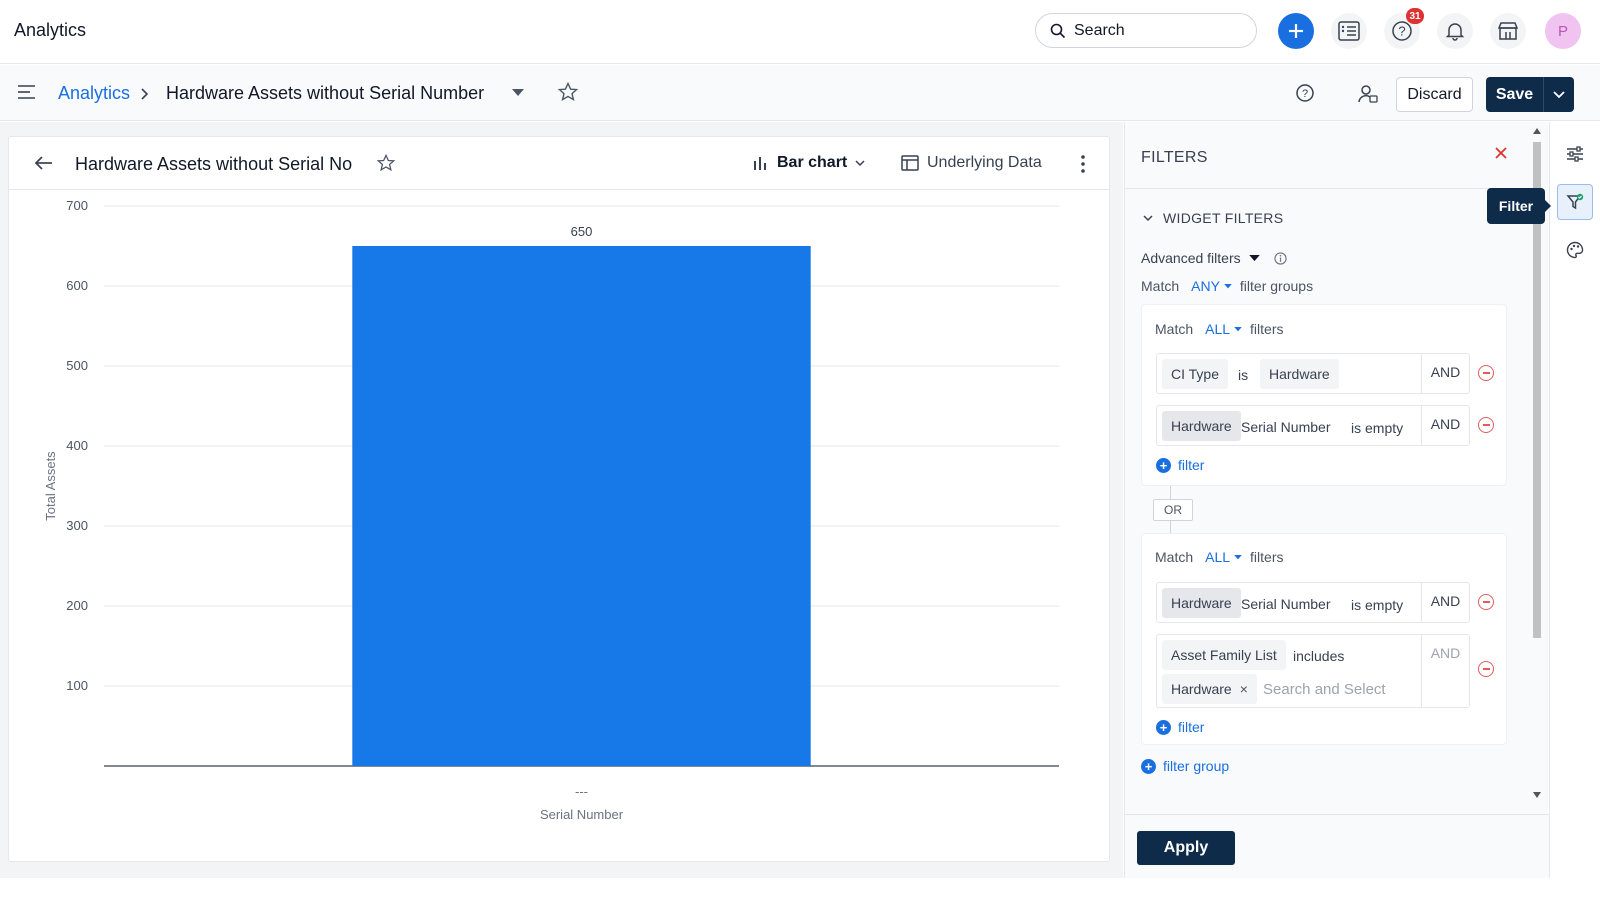 This screenshot has height=920, width=1600. Describe the element at coordinates (1083, 164) in the screenshot. I see `more-vertical-icon` at that location.